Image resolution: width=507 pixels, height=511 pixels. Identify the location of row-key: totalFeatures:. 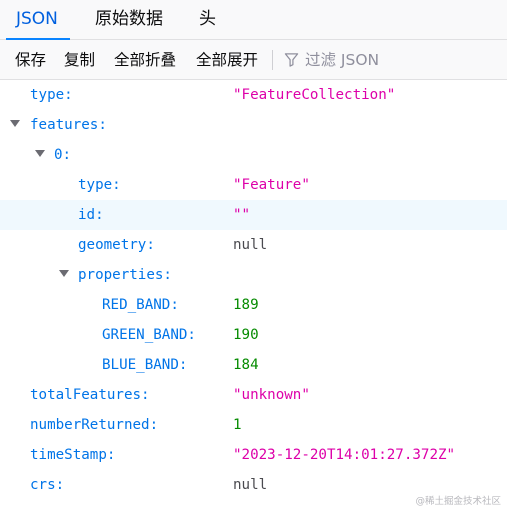
(90, 395).